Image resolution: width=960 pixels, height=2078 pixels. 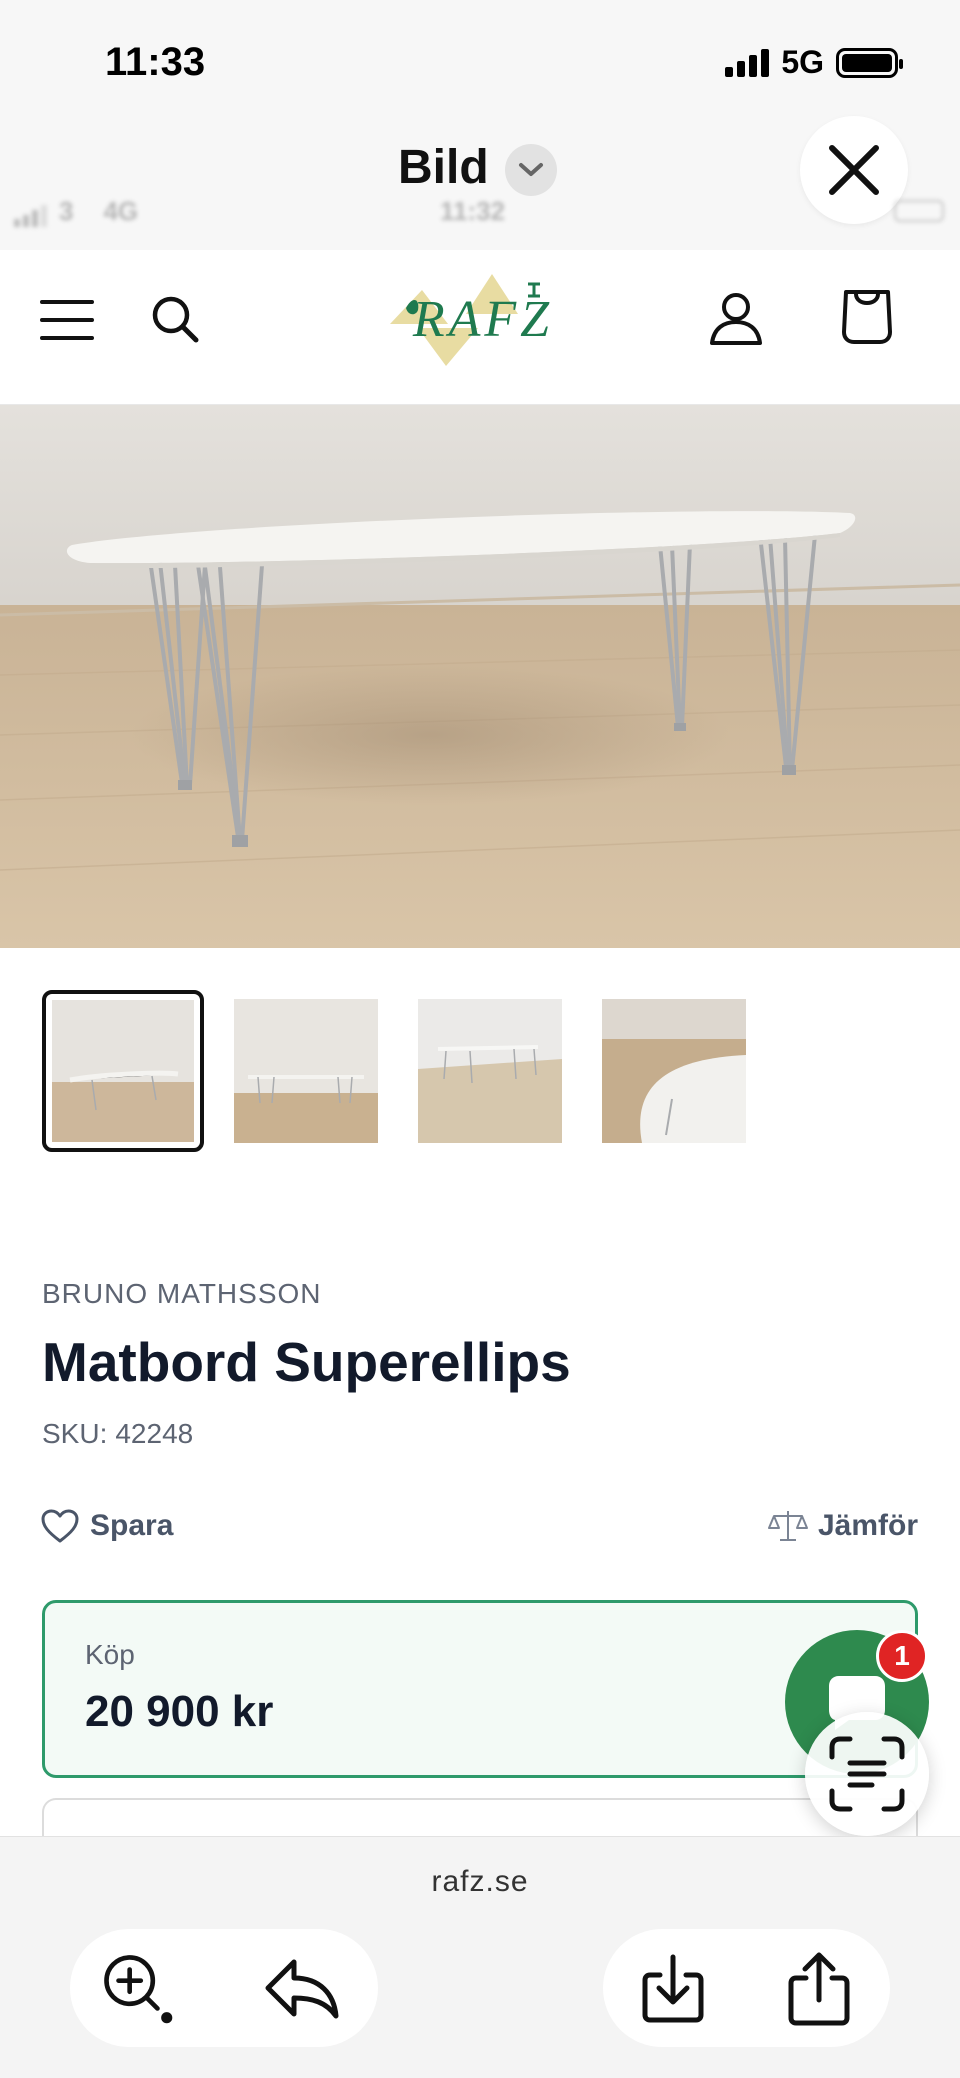 What do you see at coordinates (154, 1433) in the screenshot?
I see `sku-value: 42248` at bounding box center [154, 1433].